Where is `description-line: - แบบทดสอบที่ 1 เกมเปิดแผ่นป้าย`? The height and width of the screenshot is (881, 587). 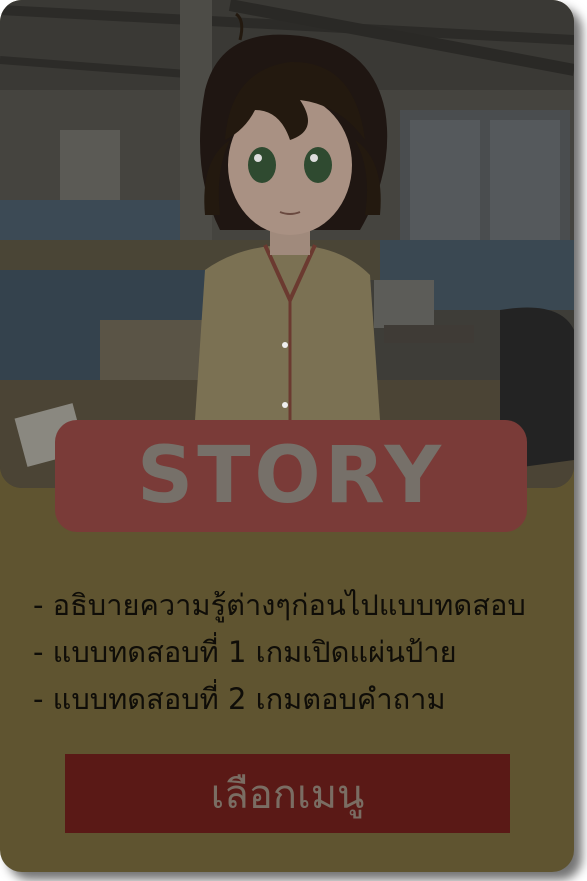
description-line: - แบบทดสอบที่ 1 เกมเปิดแผ่นป้าย is located at coordinates (245, 652).